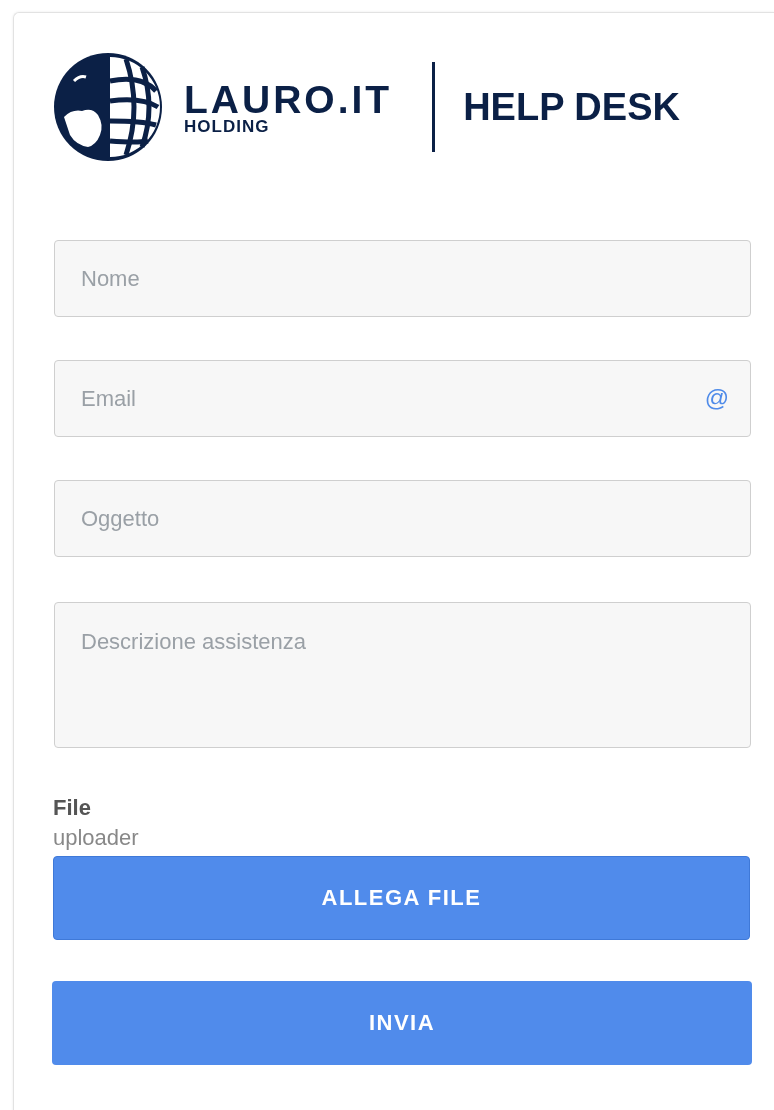  I want to click on file-label: File, so click(72, 808).